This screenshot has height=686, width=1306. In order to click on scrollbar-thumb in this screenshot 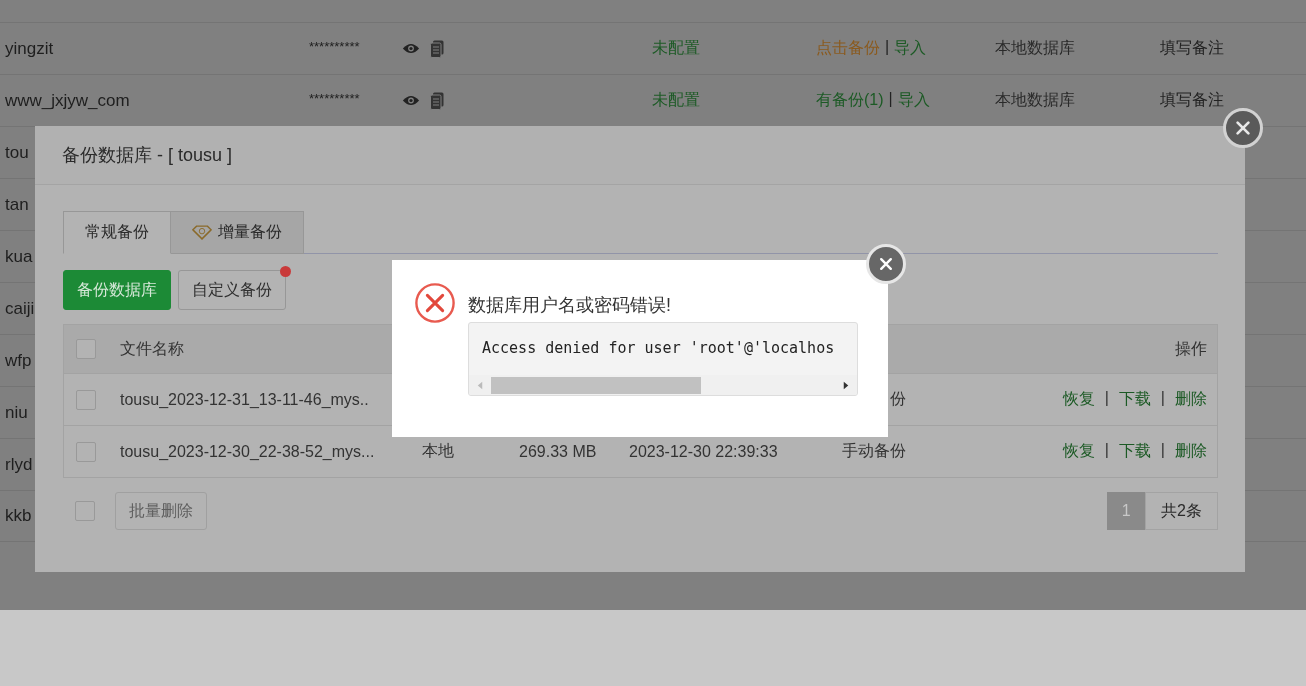, I will do `click(596, 385)`.